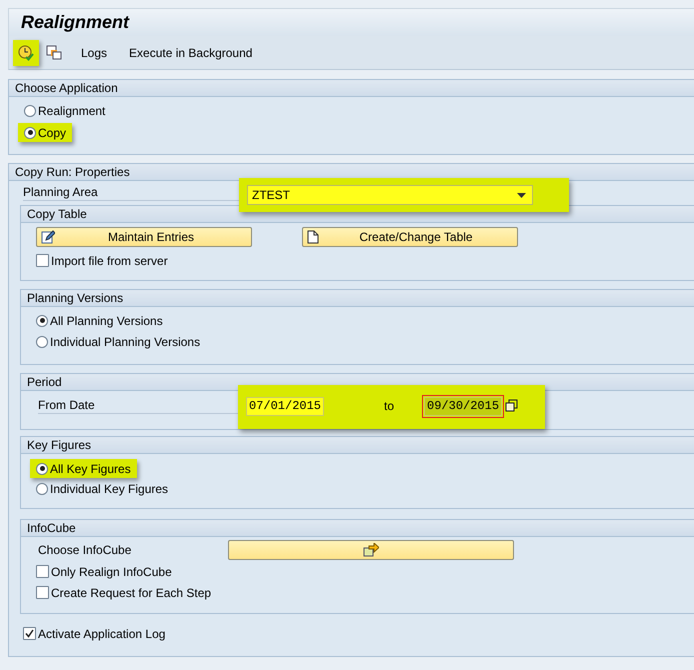 Image resolution: width=694 pixels, height=670 pixels. I want to click on clock-check-icon, so click(26, 52).